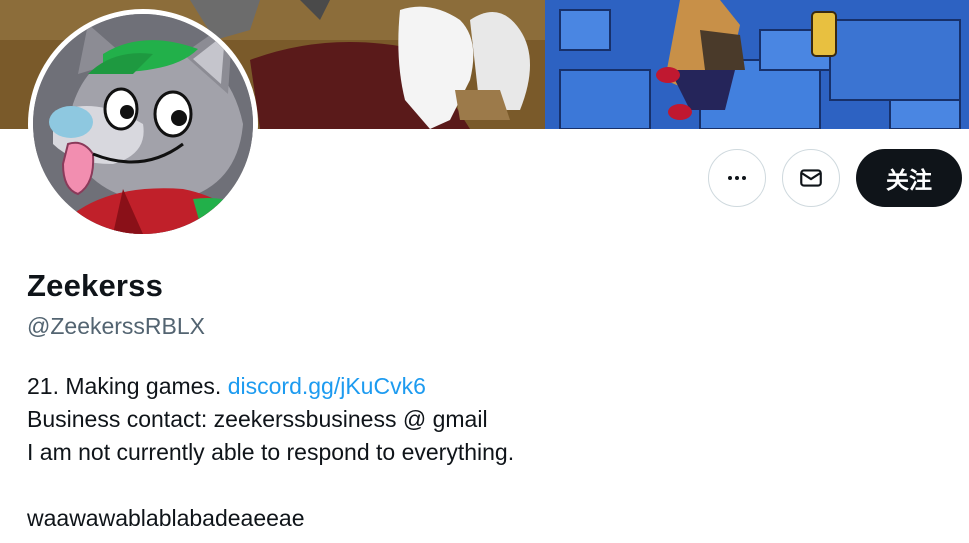  I want to click on profile-actions: 关注, so click(835, 178).